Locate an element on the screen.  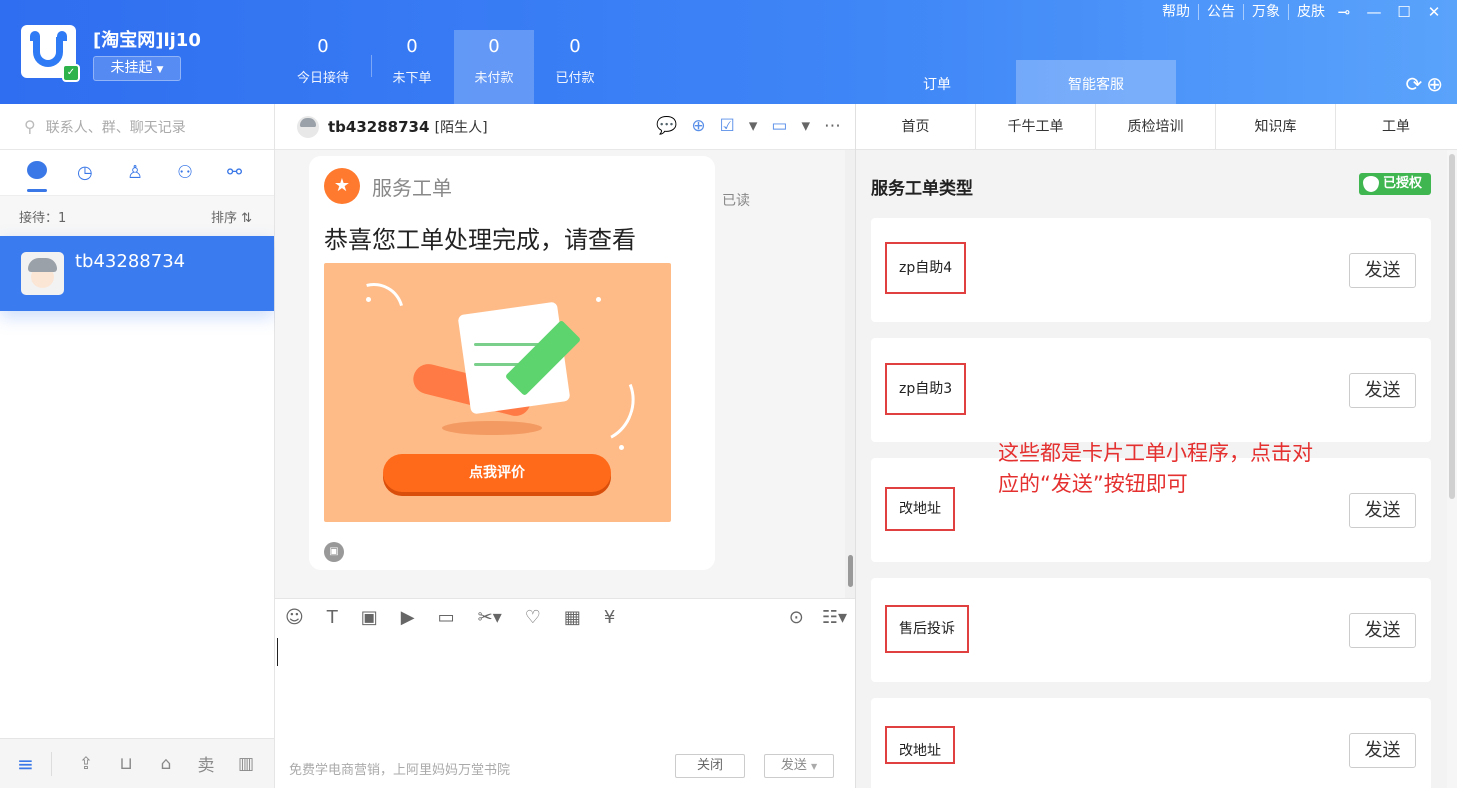
tab-recent: ◷ is located at coordinates (99, 172).